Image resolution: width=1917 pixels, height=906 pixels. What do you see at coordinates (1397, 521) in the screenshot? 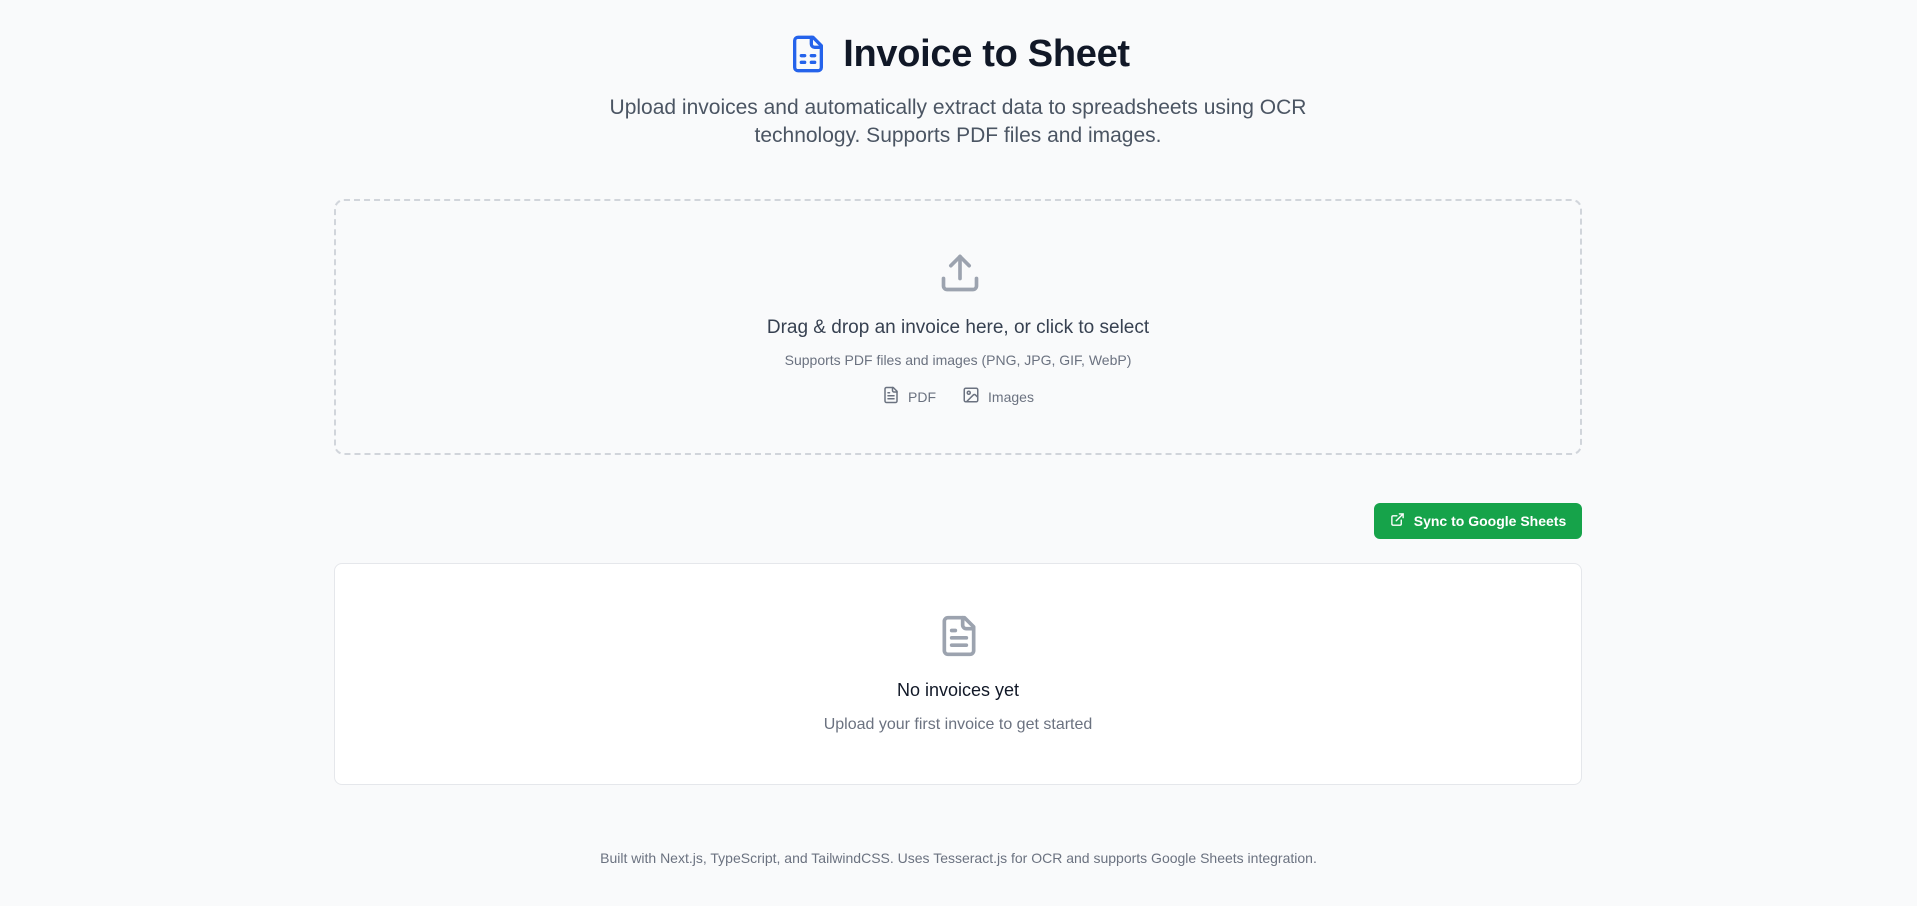
I see `external-link-icon` at bounding box center [1397, 521].